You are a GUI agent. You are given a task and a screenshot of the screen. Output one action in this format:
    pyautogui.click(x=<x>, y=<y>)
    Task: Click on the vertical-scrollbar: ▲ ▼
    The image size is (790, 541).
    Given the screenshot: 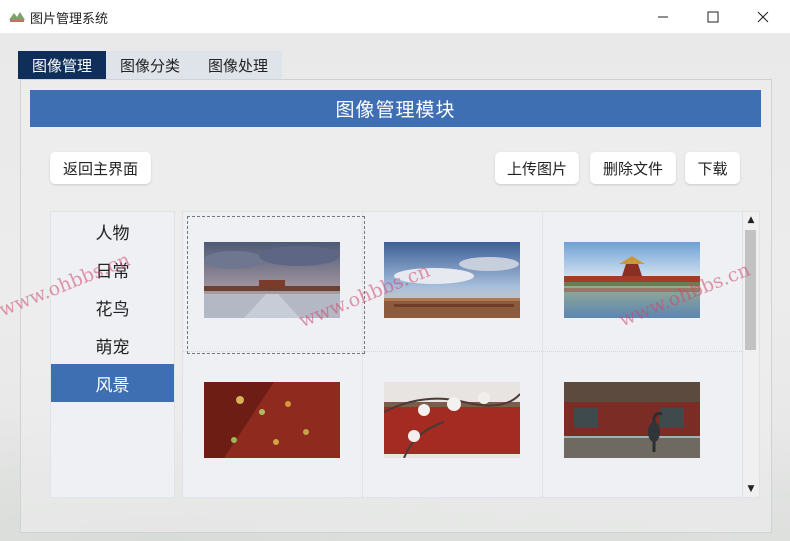 What is the action you would take?
    pyautogui.click(x=751, y=354)
    